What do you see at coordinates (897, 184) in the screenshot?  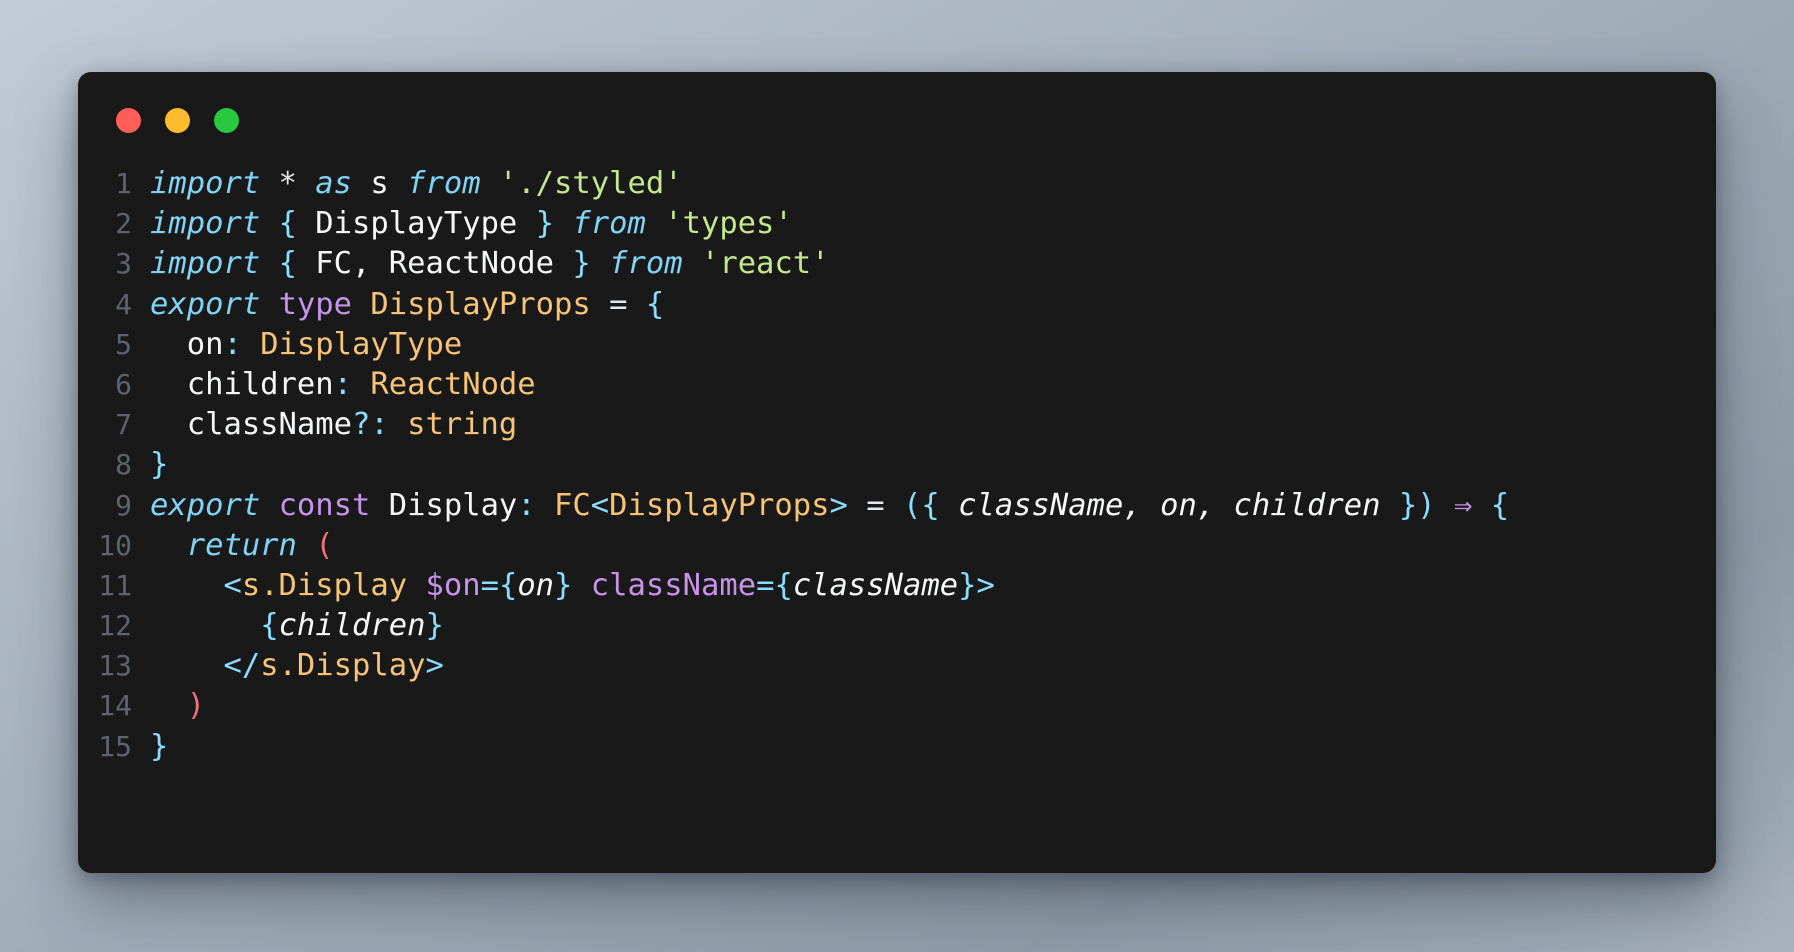 I see `code-line: 1 import * as s from './styled'` at bounding box center [897, 184].